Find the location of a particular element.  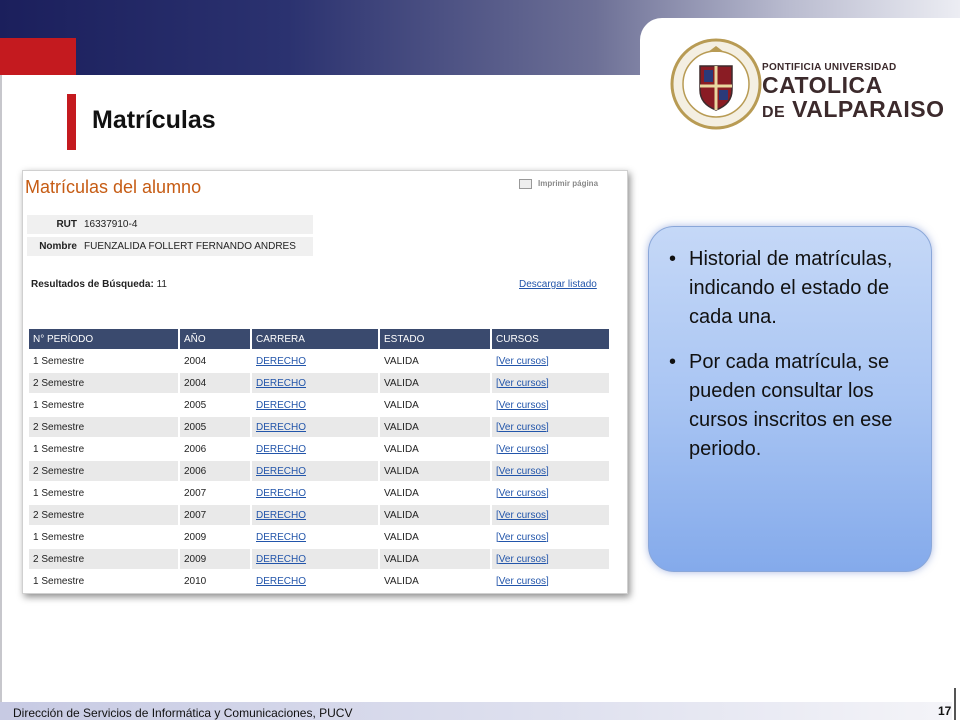

table-row: 1 Semestre 2006 DERECHO VALIDA [Ver cursos] is located at coordinates (319, 449).